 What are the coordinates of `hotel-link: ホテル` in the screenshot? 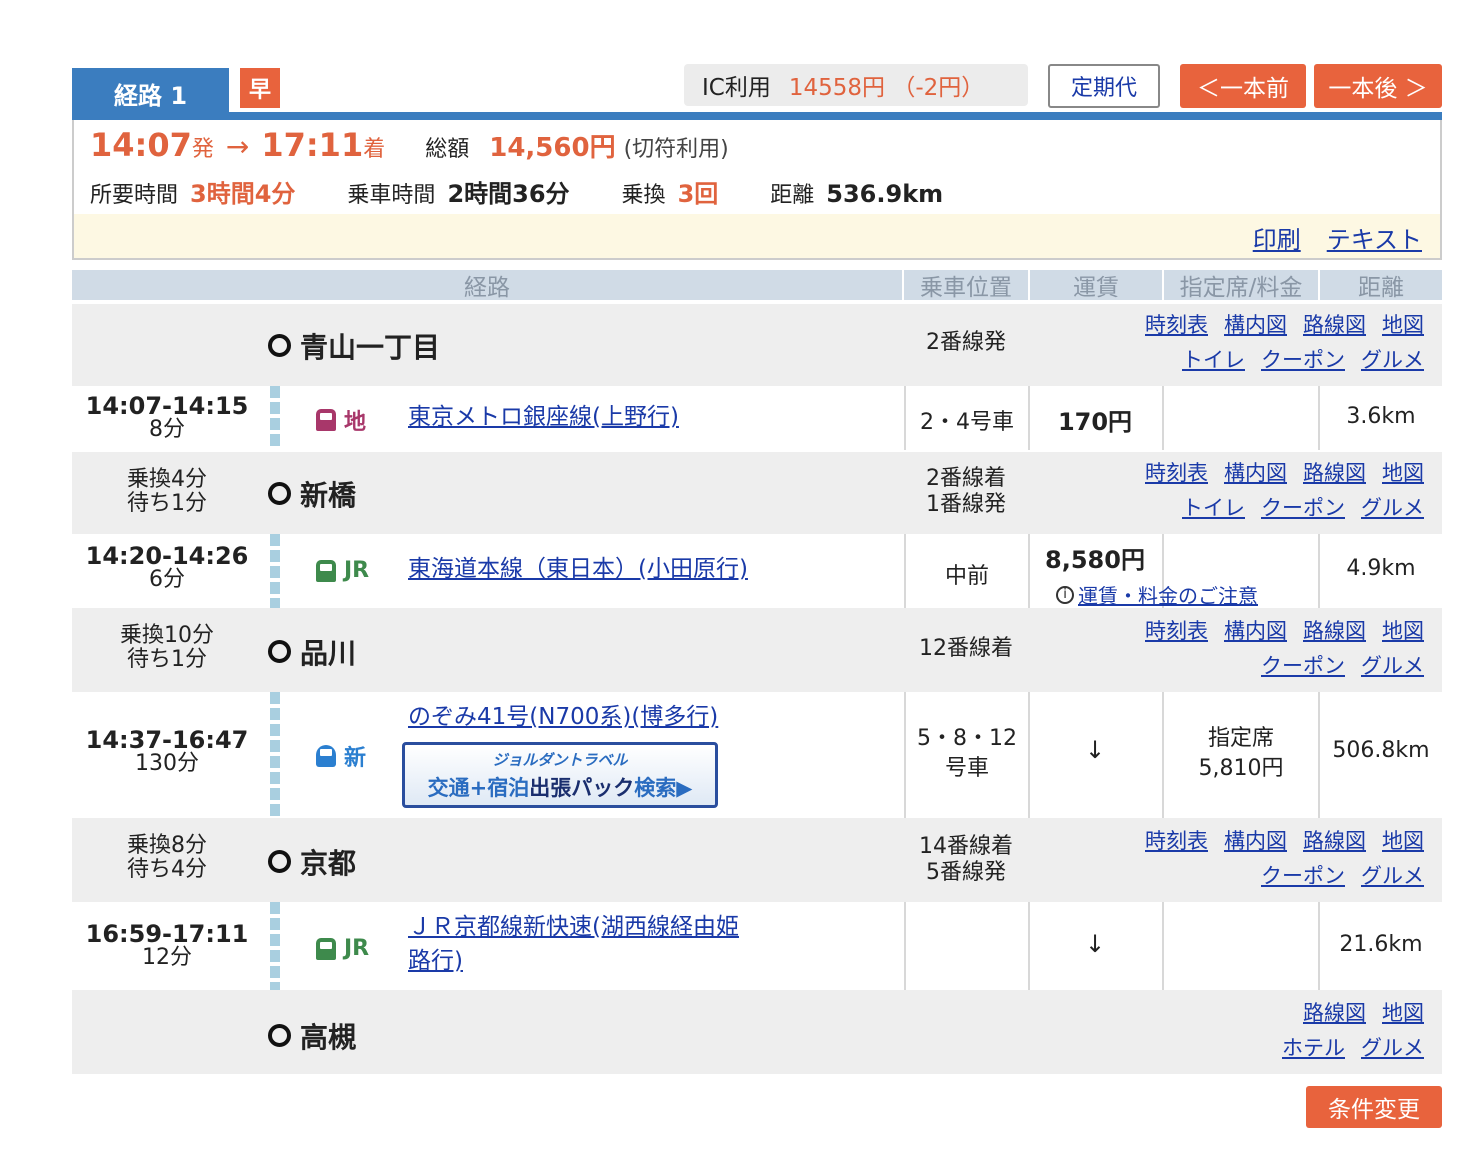 It's located at (1313, 1048).